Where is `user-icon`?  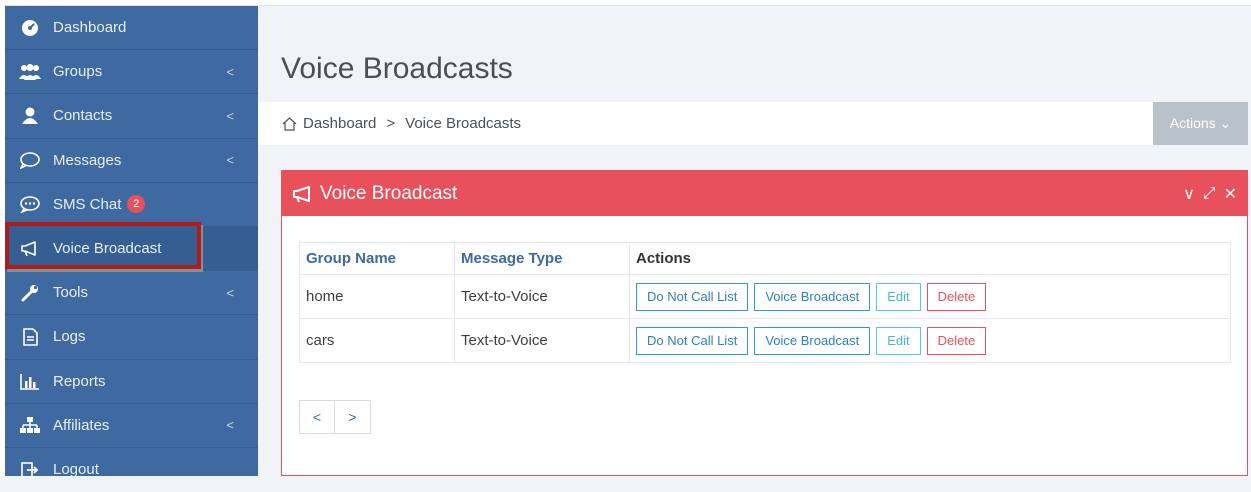 user-icon is located at coordinates (30, 116).